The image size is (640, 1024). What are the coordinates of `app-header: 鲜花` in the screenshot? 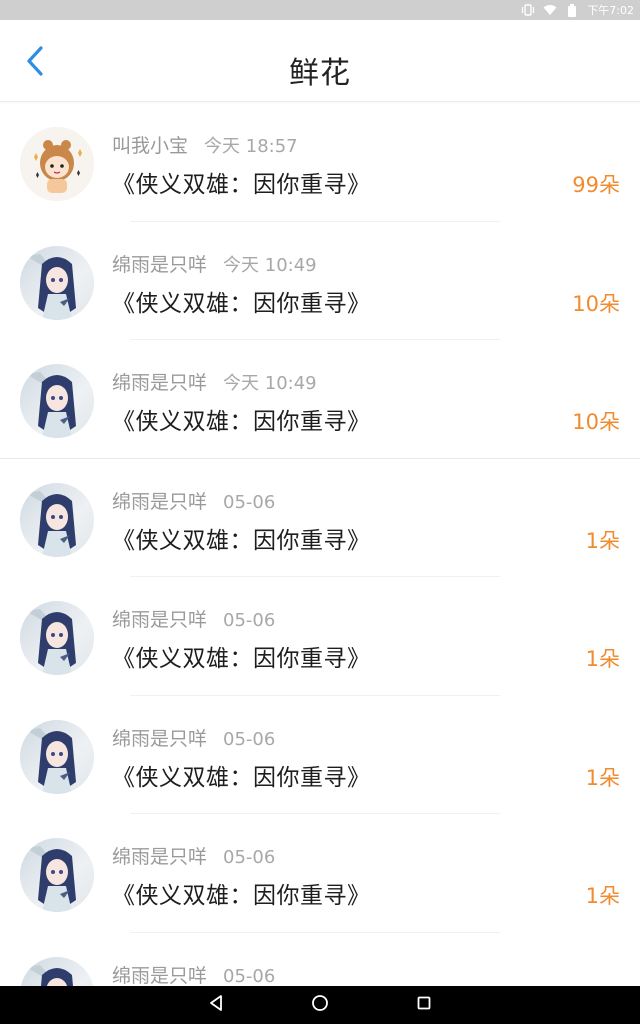 It's located at (320, 61).